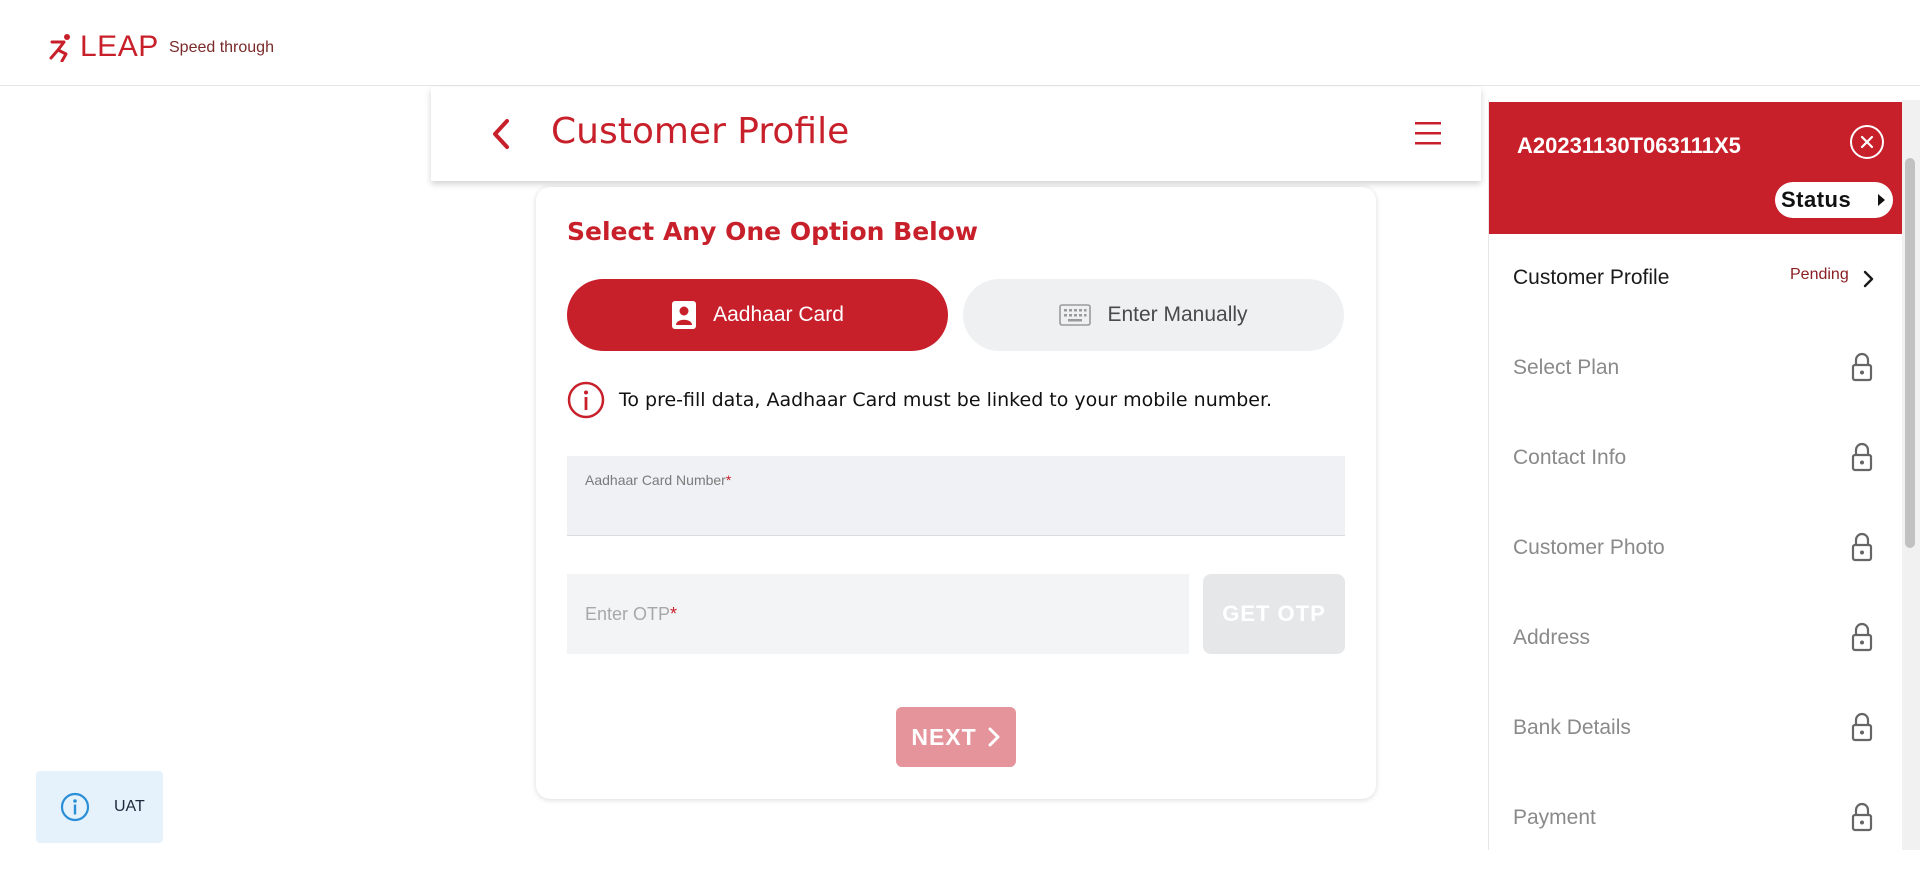 The width and height of the screenshot is (1920, 879). I want to click on sidebar-item-bank-details: Bank Details, so click(1689, 729).